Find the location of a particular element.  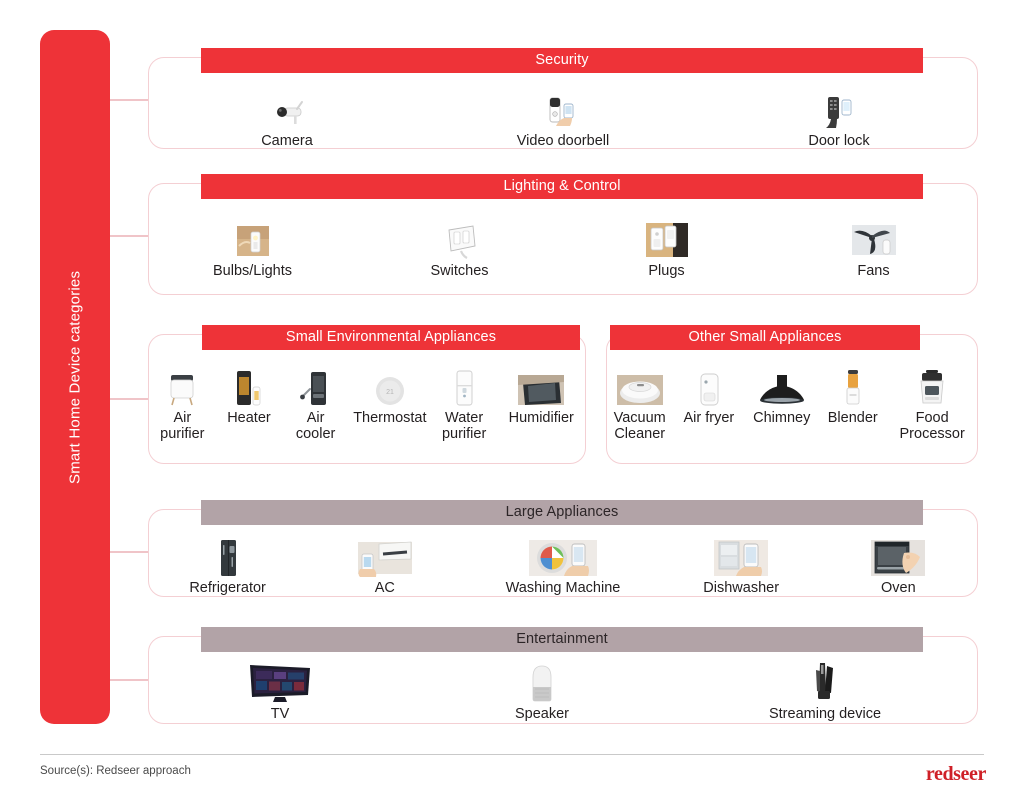

item-label: Bulbs/Lights is located at coordinates (252, 271).